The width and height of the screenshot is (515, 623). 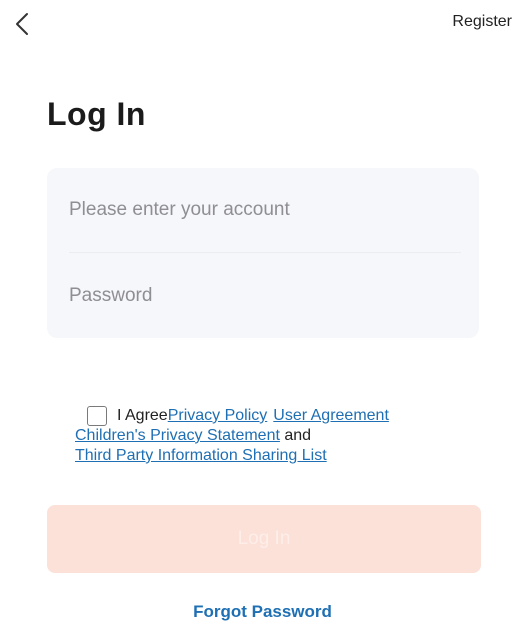 What do you see at coordinates (97, 416) in the screenshot?
I see `agree-checkbox` at bounding box center [97, 416].